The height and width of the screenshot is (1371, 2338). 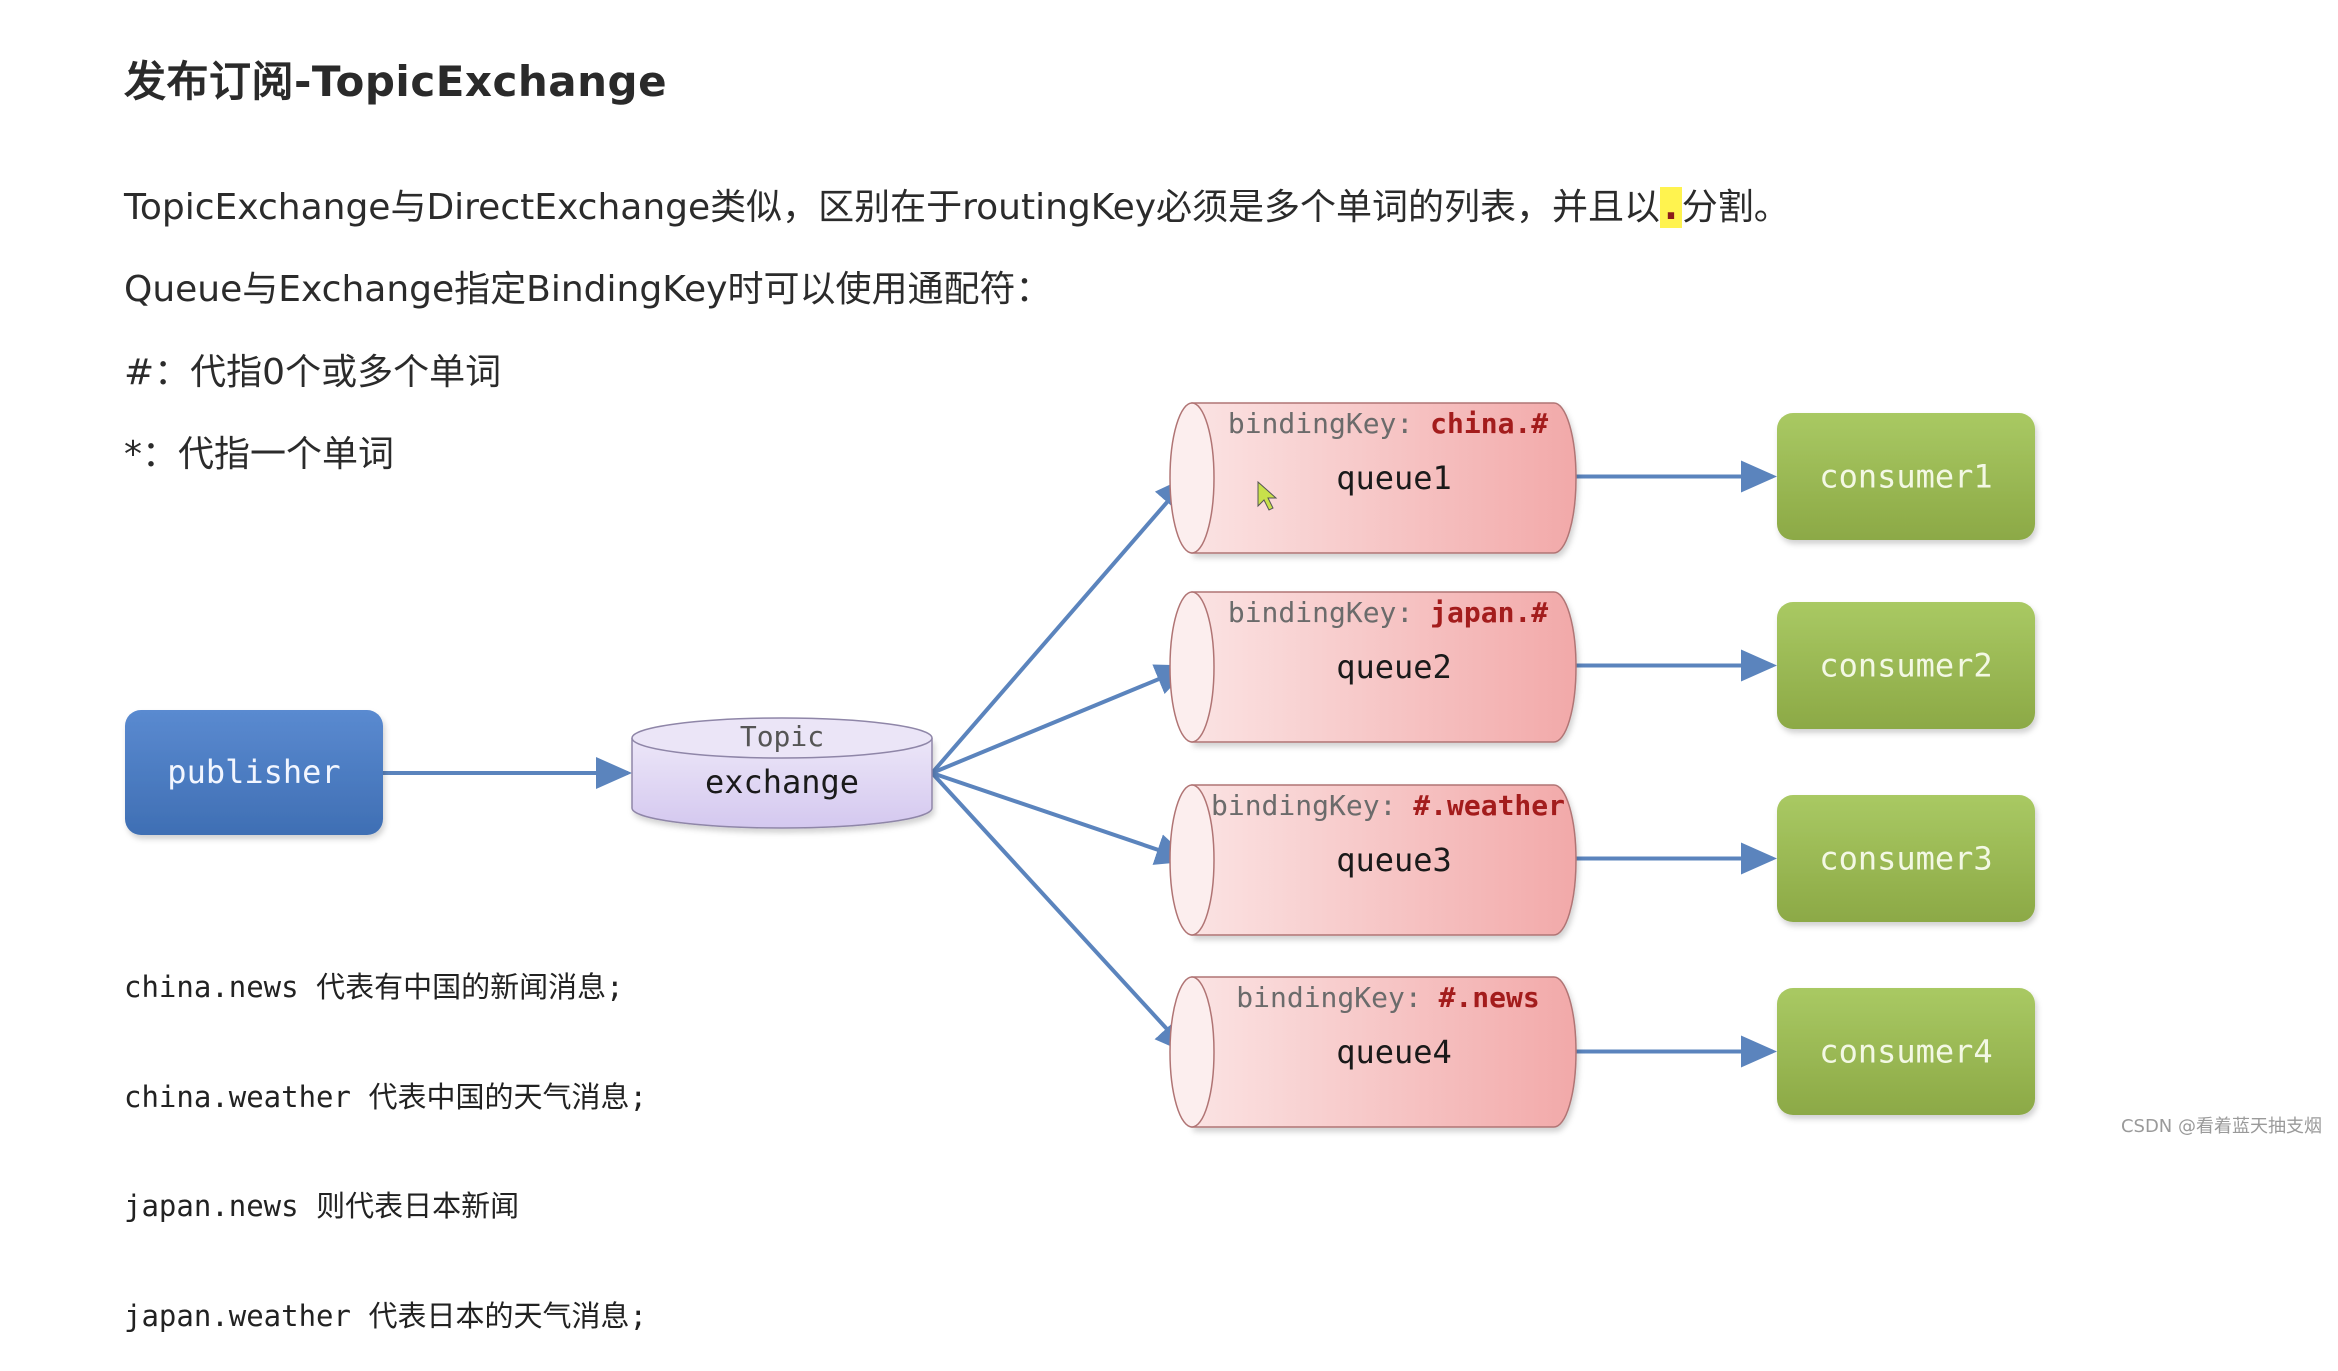 I want to click on binding-key-value: china.#, so click(x=1489, y=423).